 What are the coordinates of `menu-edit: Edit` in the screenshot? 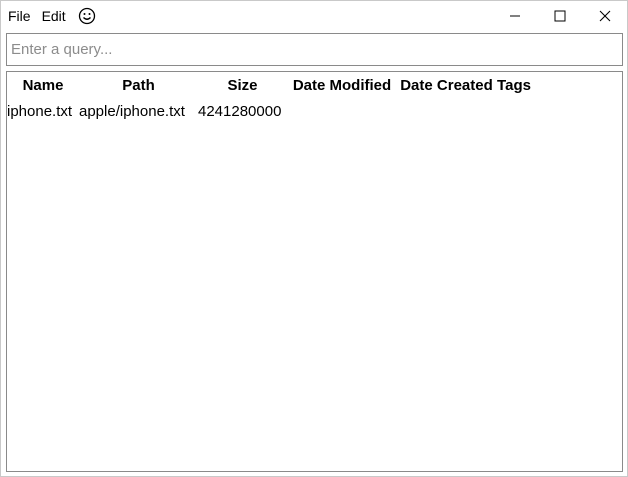 It's located at (54, 16).